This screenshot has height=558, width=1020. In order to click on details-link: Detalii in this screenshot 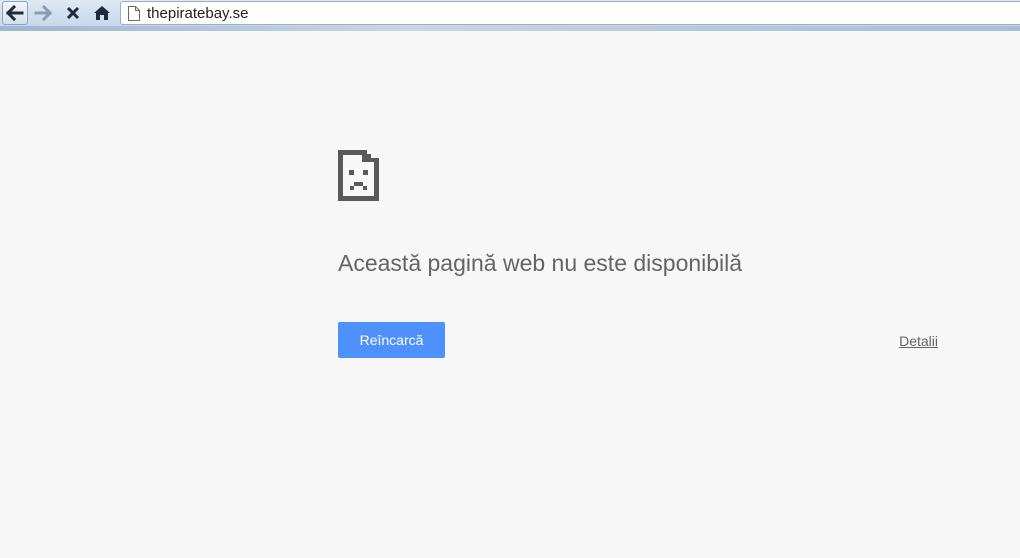, I will do `click(918, 341)`.